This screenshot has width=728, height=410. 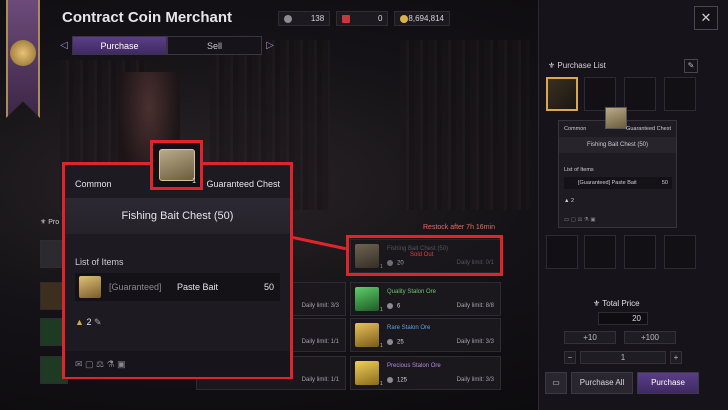 I want to click on item-name: Rare Stalon Ore, so click(x=409, y=328).